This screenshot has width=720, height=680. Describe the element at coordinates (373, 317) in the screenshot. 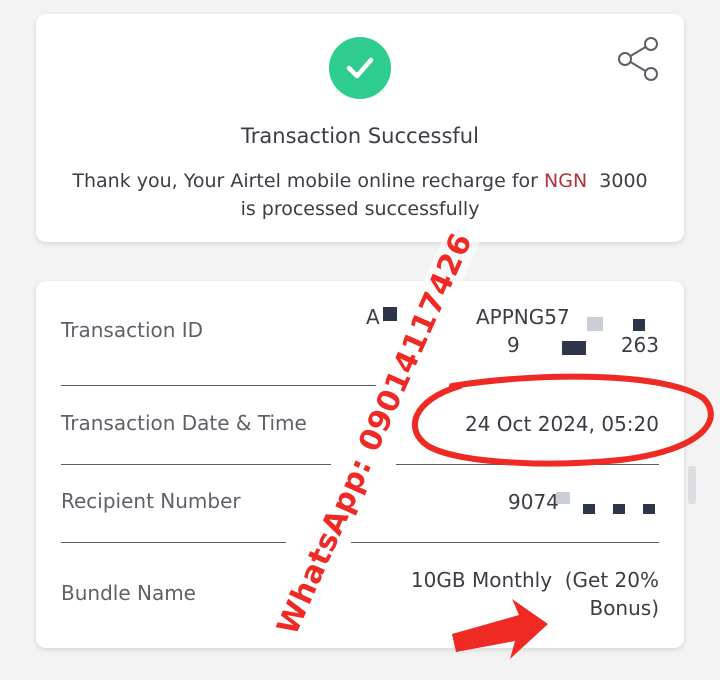

I see `transaction-id-part1: A` at that location.